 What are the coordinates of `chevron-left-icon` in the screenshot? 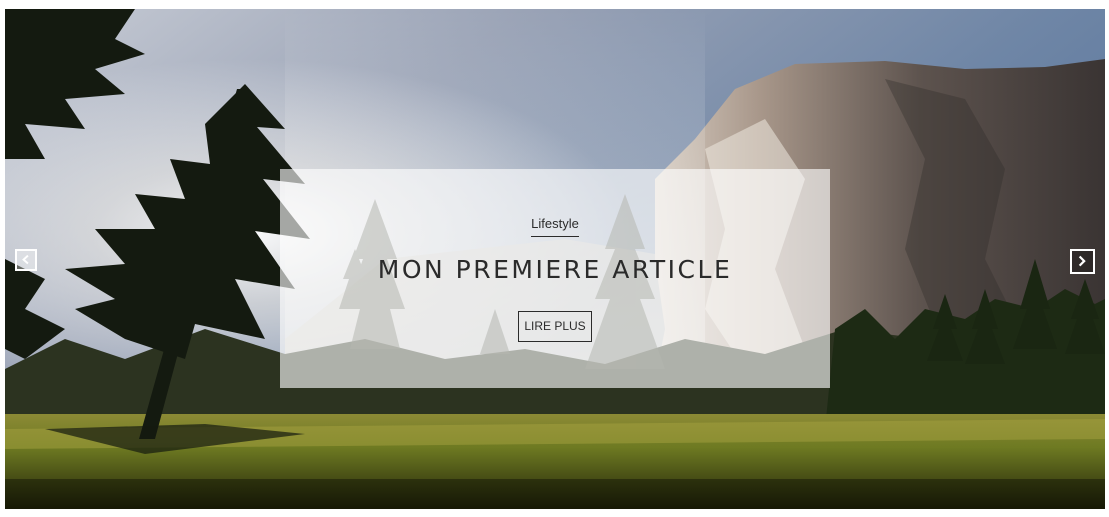 It's located at (25, 259).